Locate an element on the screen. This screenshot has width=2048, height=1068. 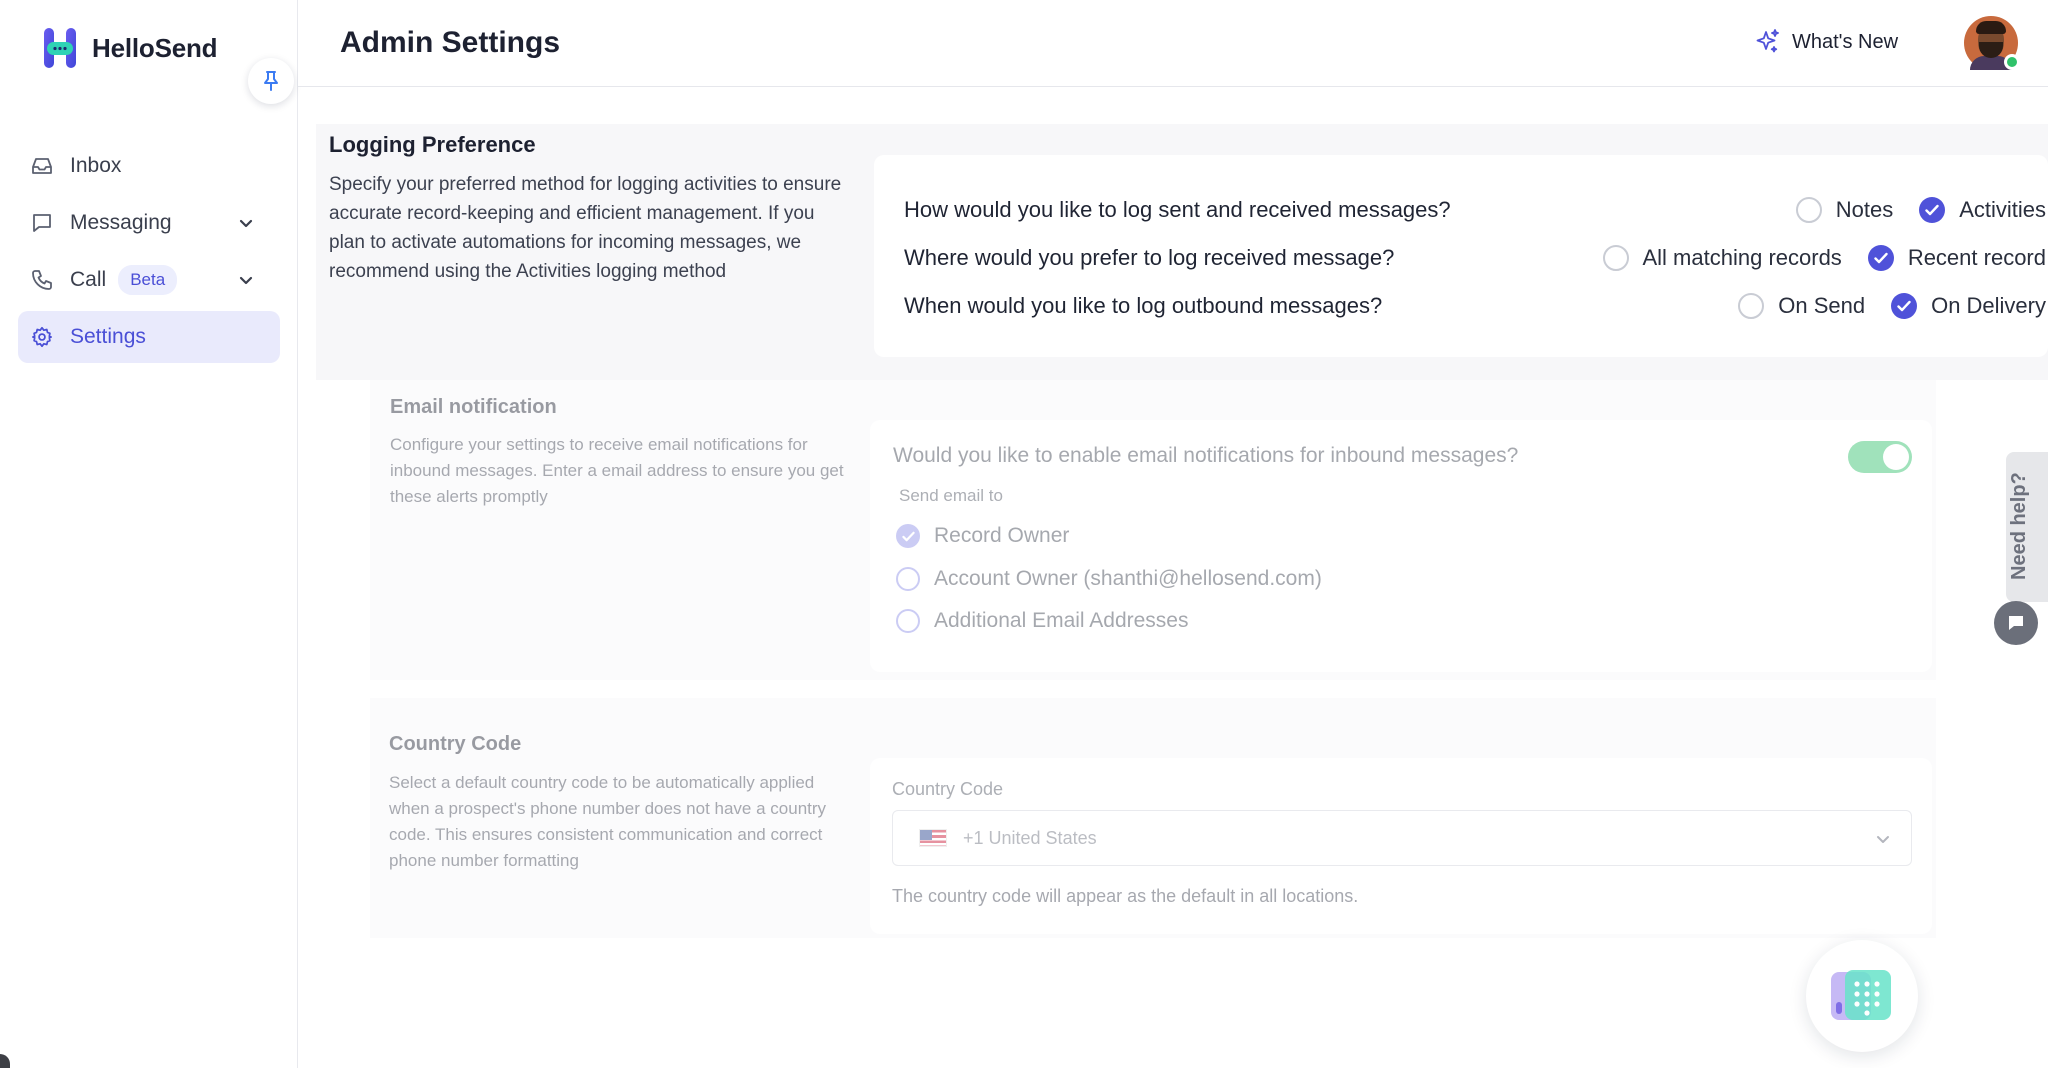
option-recent-record: Recent record is located at coordinates (1956, 258).